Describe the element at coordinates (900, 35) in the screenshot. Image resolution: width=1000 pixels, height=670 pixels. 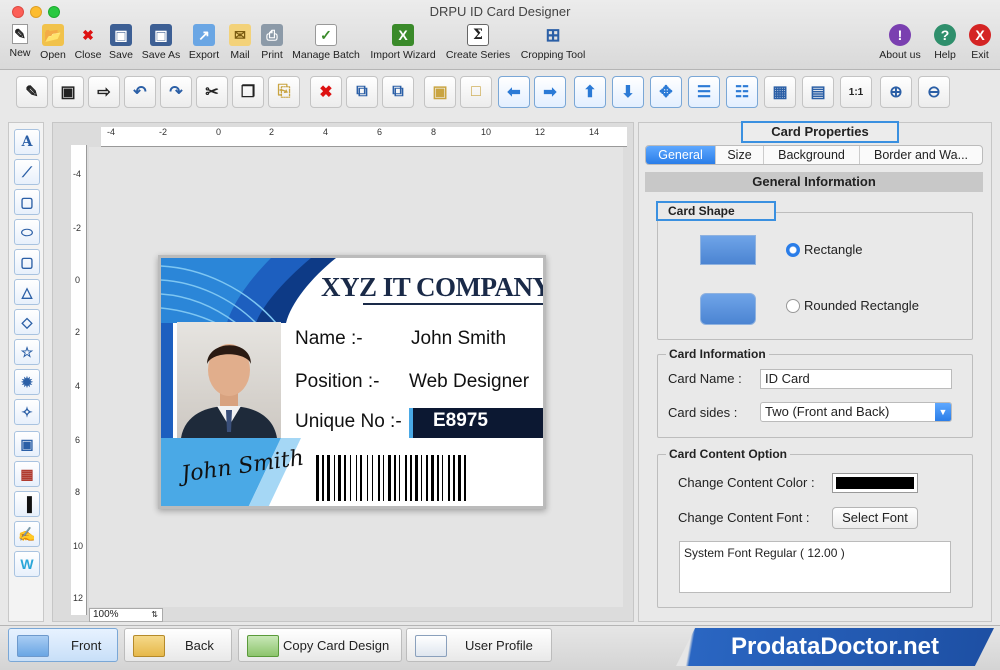
I see `about-icon: !` at that location.